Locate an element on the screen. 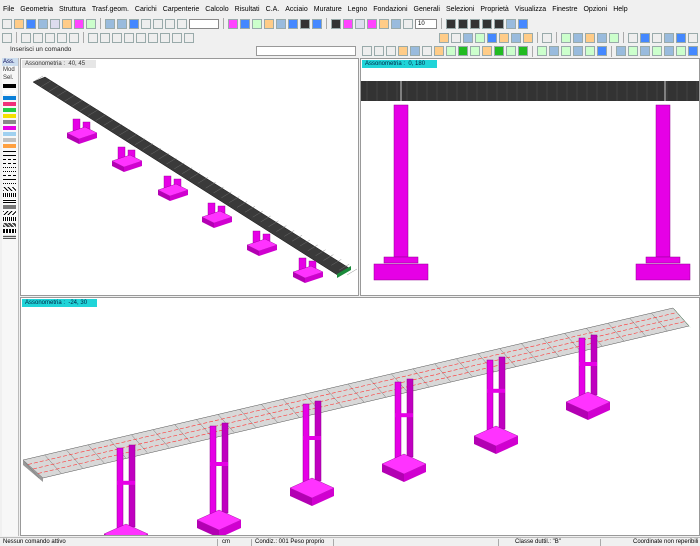 The image size is (700, 546). y-axis-icon is located at coordinates (38, 37).